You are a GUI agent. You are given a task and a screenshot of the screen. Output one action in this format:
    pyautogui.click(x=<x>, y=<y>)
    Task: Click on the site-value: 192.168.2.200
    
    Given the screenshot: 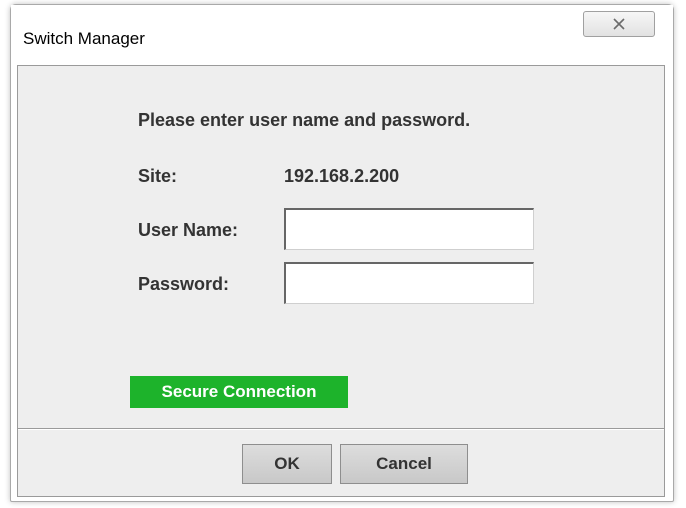 What is the action you would take?
    pyautogui.click(x=342, y=176)
    